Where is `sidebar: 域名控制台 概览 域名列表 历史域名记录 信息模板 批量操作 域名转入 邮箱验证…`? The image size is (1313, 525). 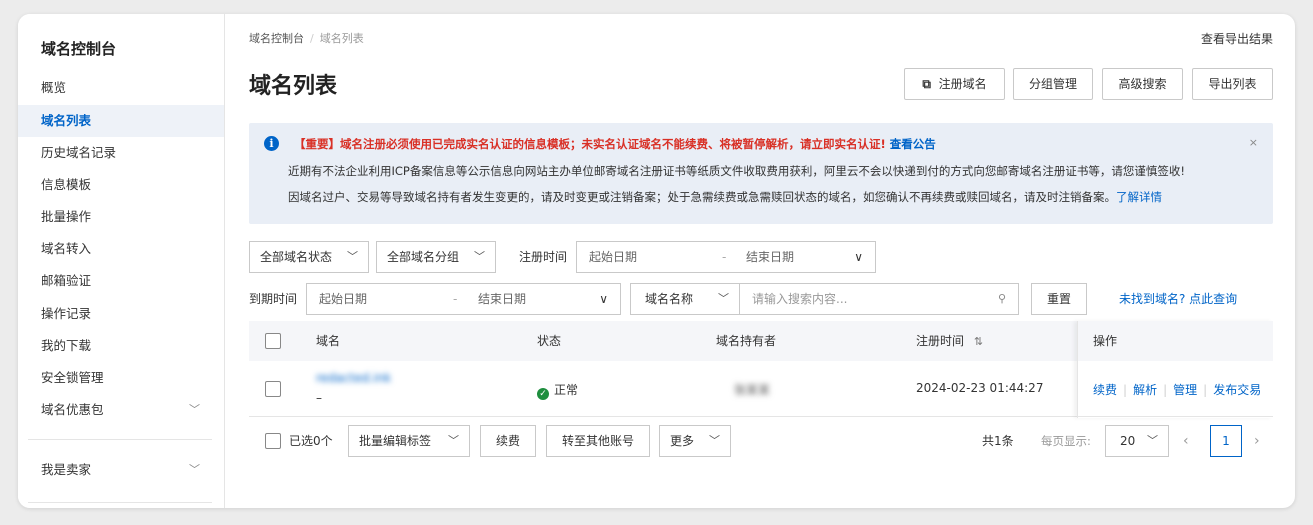 sidebar: 域名控制台 概览 域名列表 历史域名记录 信息模板 批量操作 域名转入 邮箱验证… is located at coordinates (121, 261).